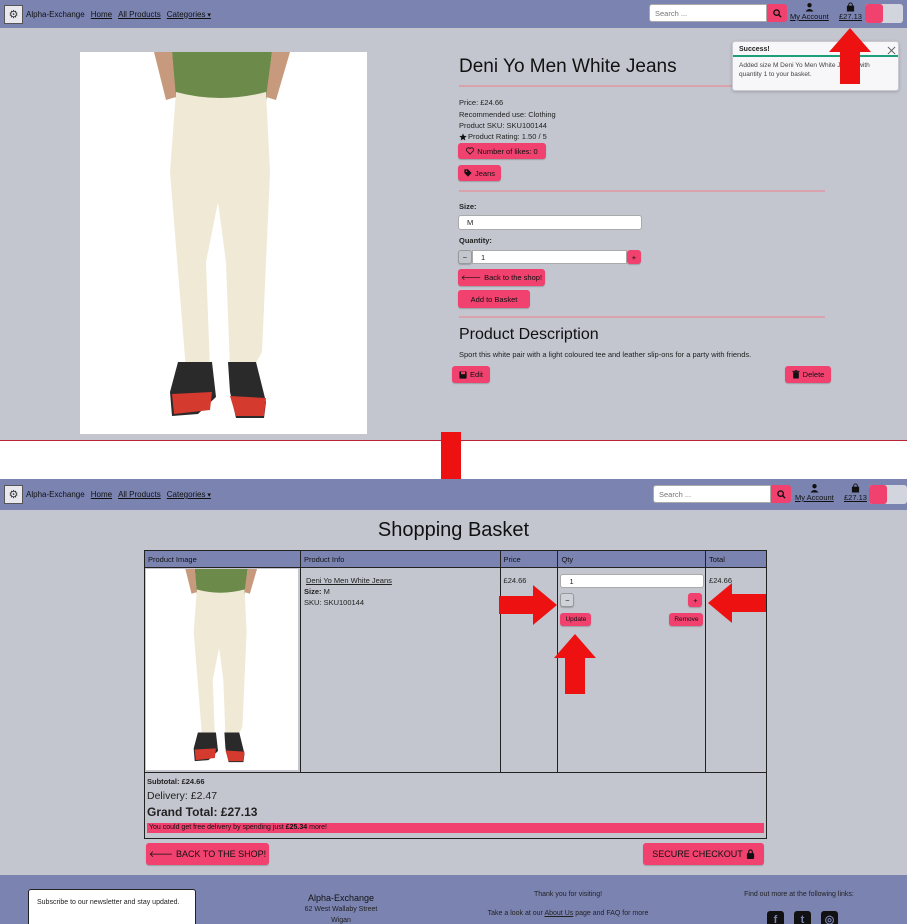 The image size is (907, 924). I want to click on plus-icon: +, so click(634, 257).